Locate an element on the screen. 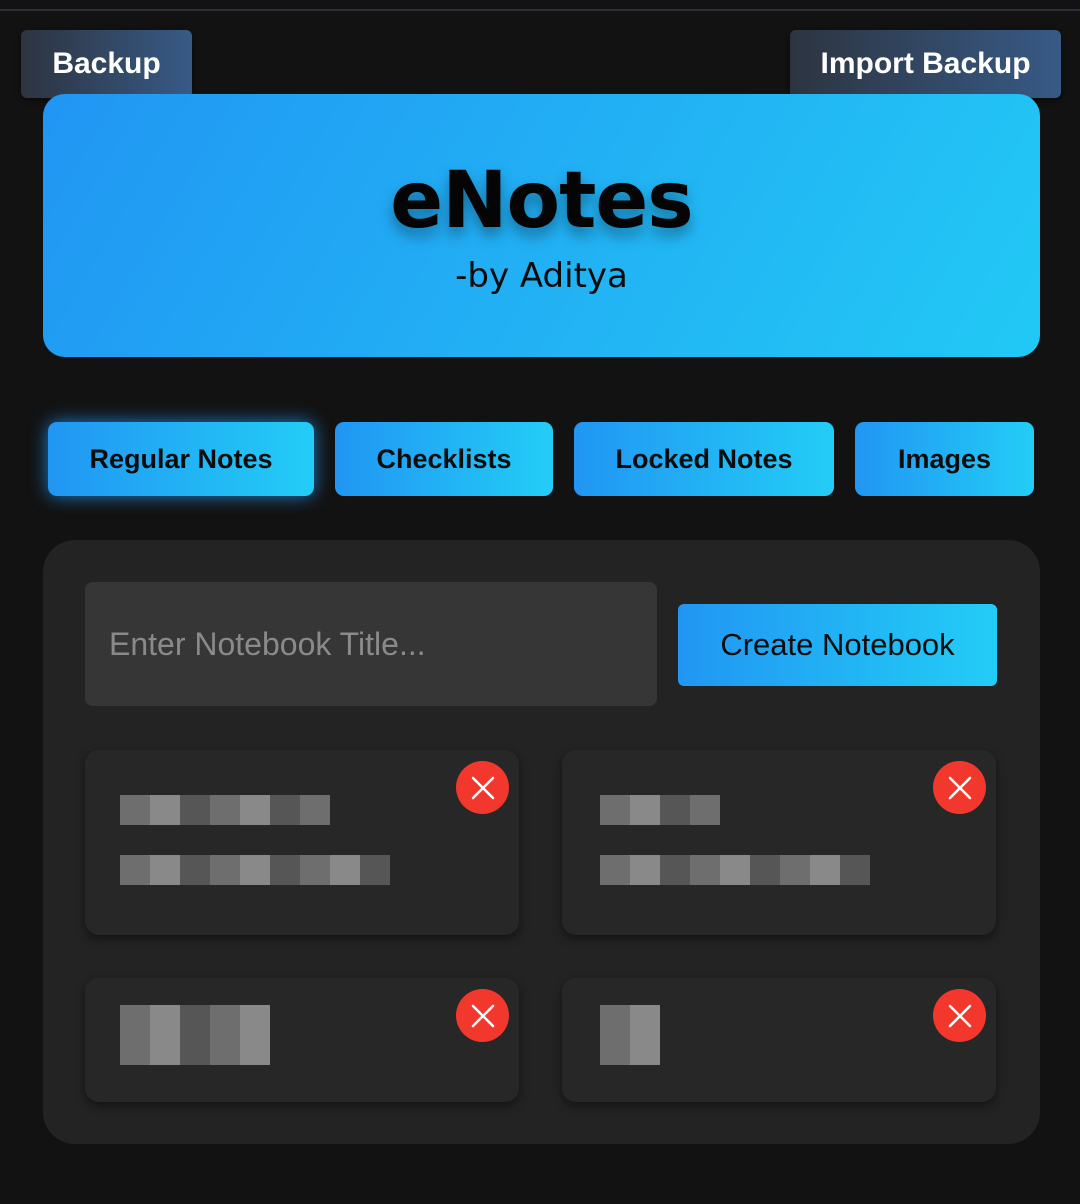 This screenshot has height=1204, width=1080. app-title: eNotes is located at coordinates (541, 201).